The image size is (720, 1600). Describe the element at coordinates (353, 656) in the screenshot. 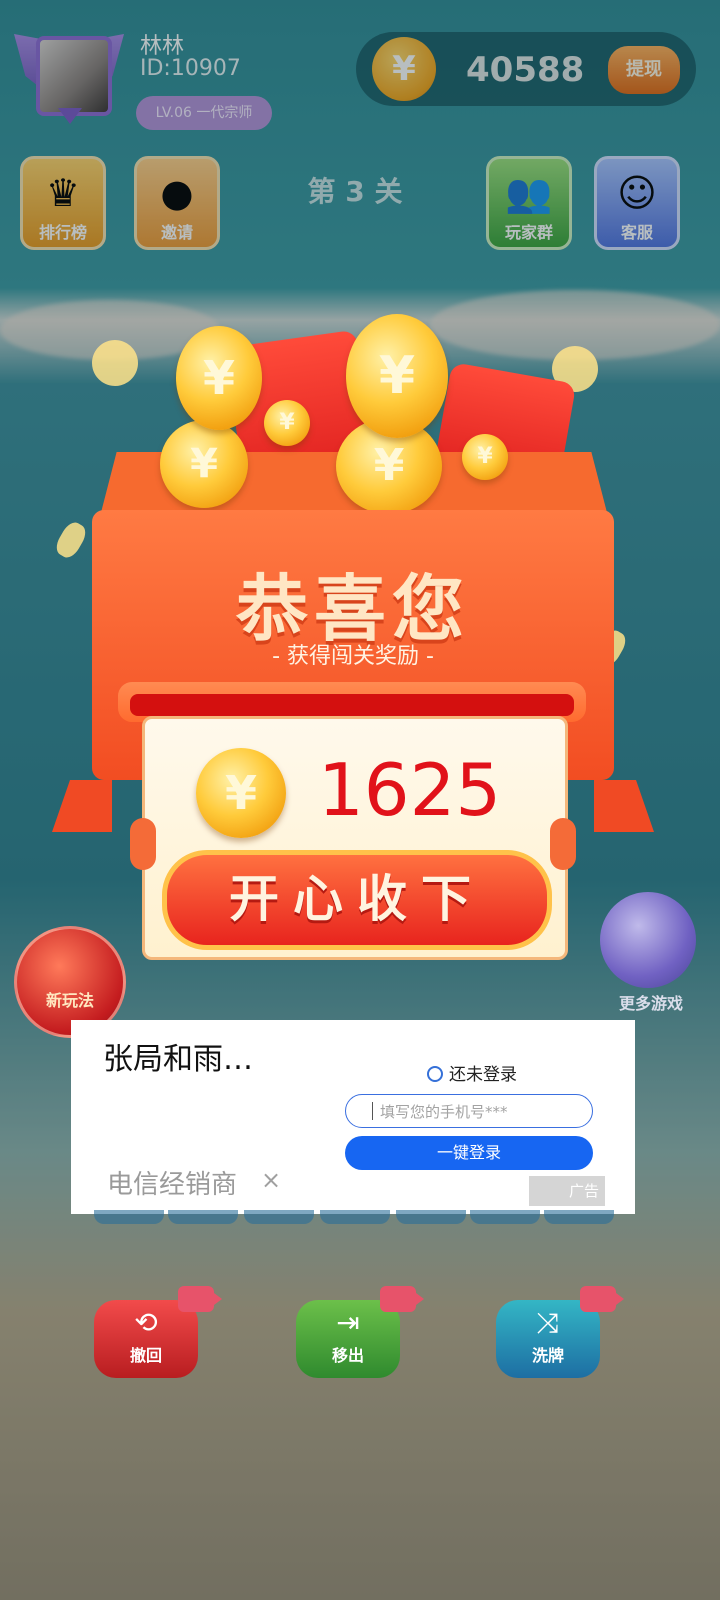

I see `reward-subtitle: - 获得闯关奖励 -` at that location.